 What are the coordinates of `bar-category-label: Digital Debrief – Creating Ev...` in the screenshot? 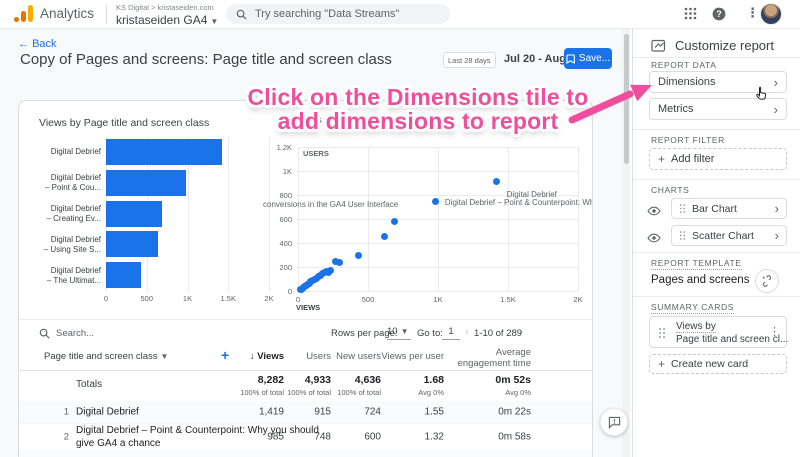 It's located at (73, 213).